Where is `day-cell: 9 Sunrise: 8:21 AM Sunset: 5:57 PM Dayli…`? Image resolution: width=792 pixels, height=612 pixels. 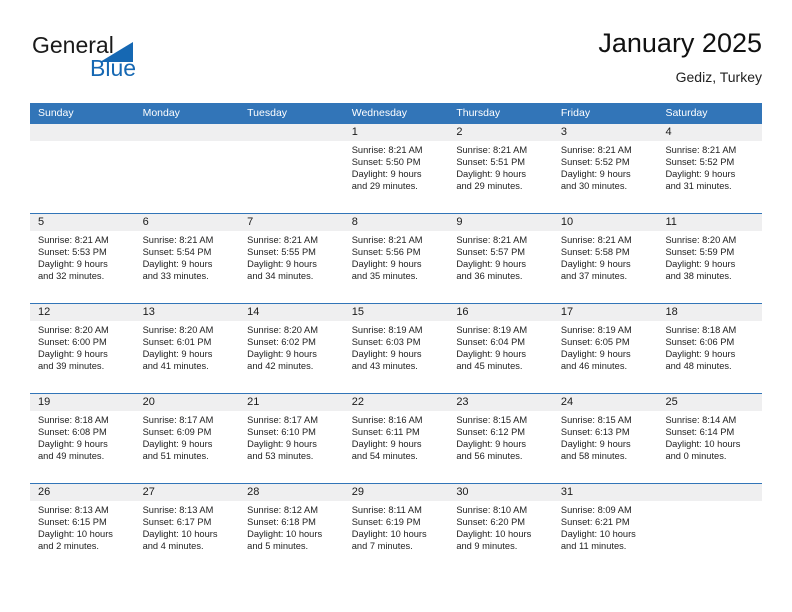 day-cell: 9 Sunrise: 8:21 AM Sunset: 5:57 PM Dayli… is located at coordinates (500, 258).